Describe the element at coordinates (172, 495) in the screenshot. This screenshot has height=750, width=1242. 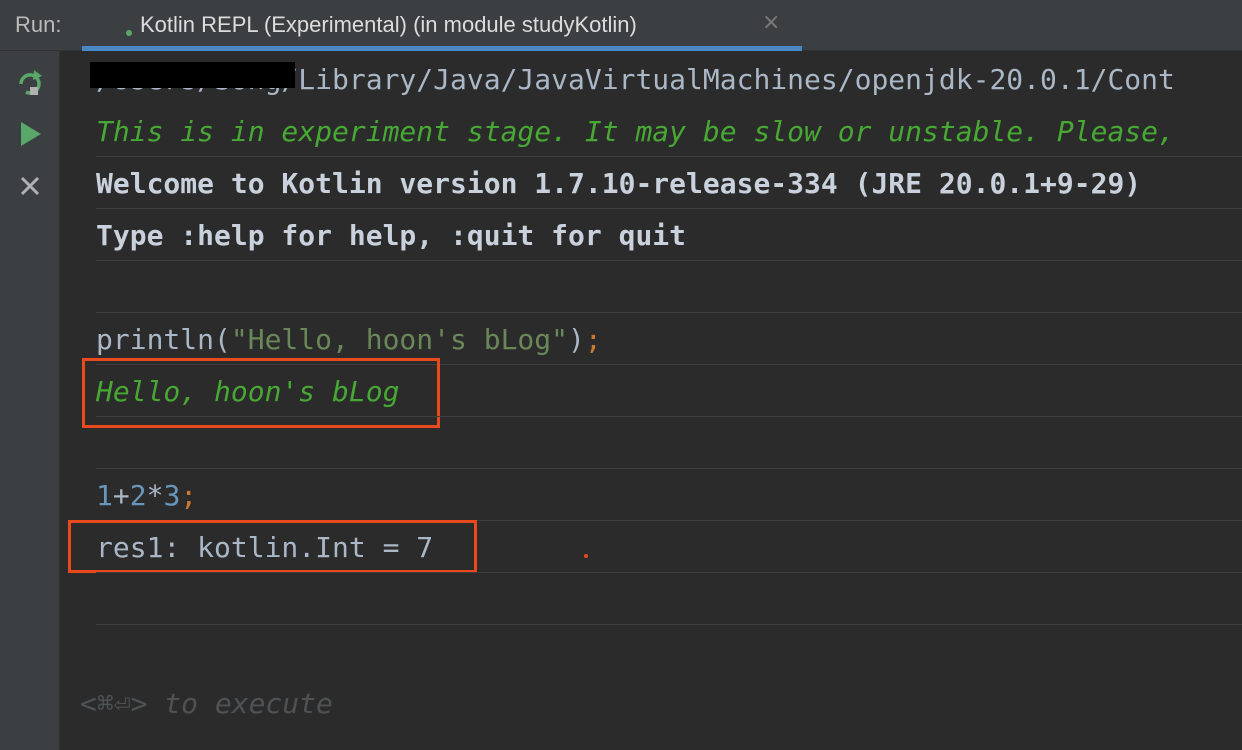
I see `number-literal: 3` at that location.